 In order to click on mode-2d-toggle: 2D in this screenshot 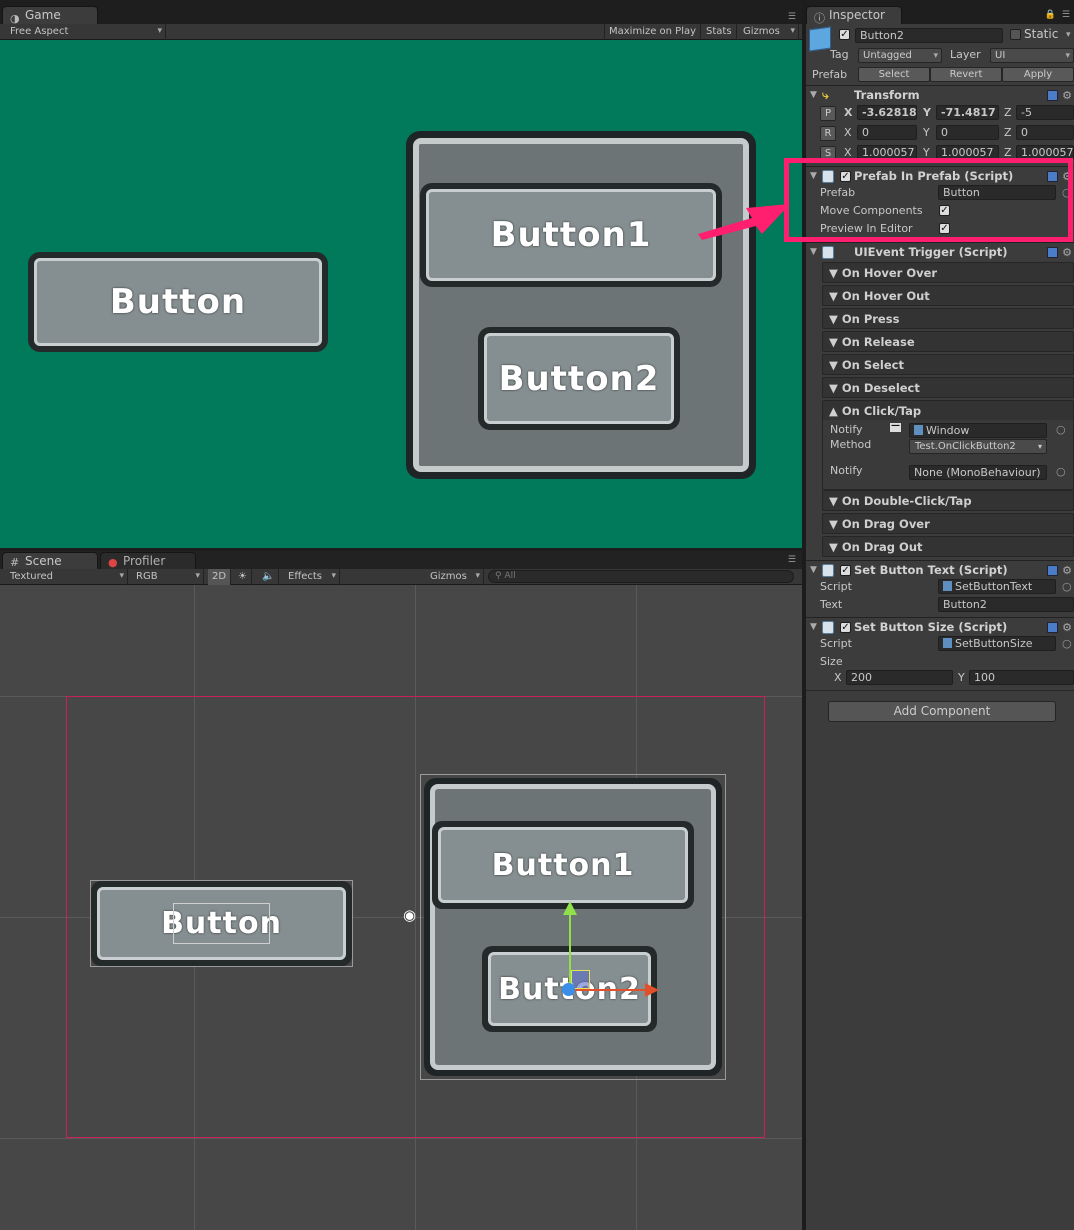, I will do `click(220, 577)`.